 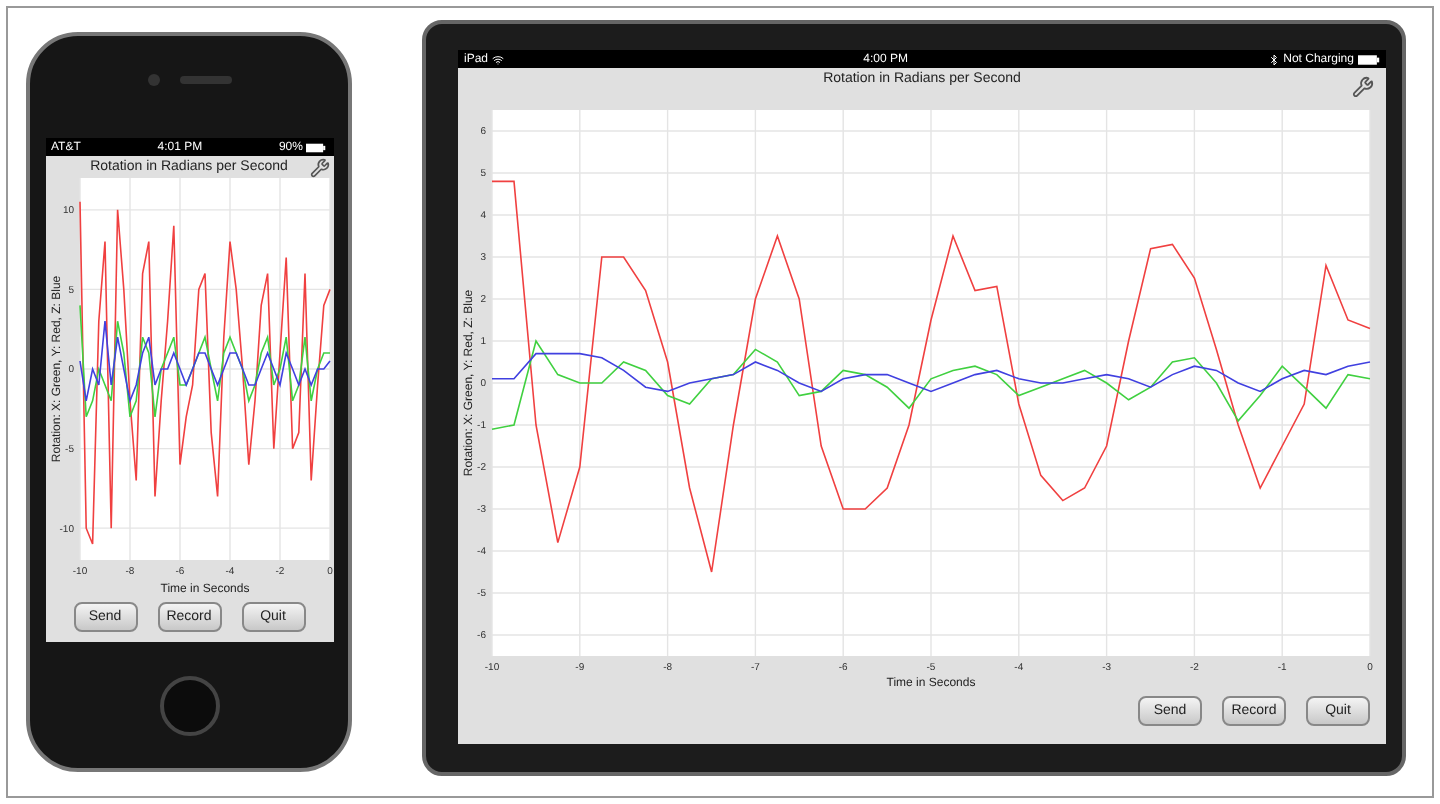 I want to click on bluetooth-icon, so click(x=1273, y=59).